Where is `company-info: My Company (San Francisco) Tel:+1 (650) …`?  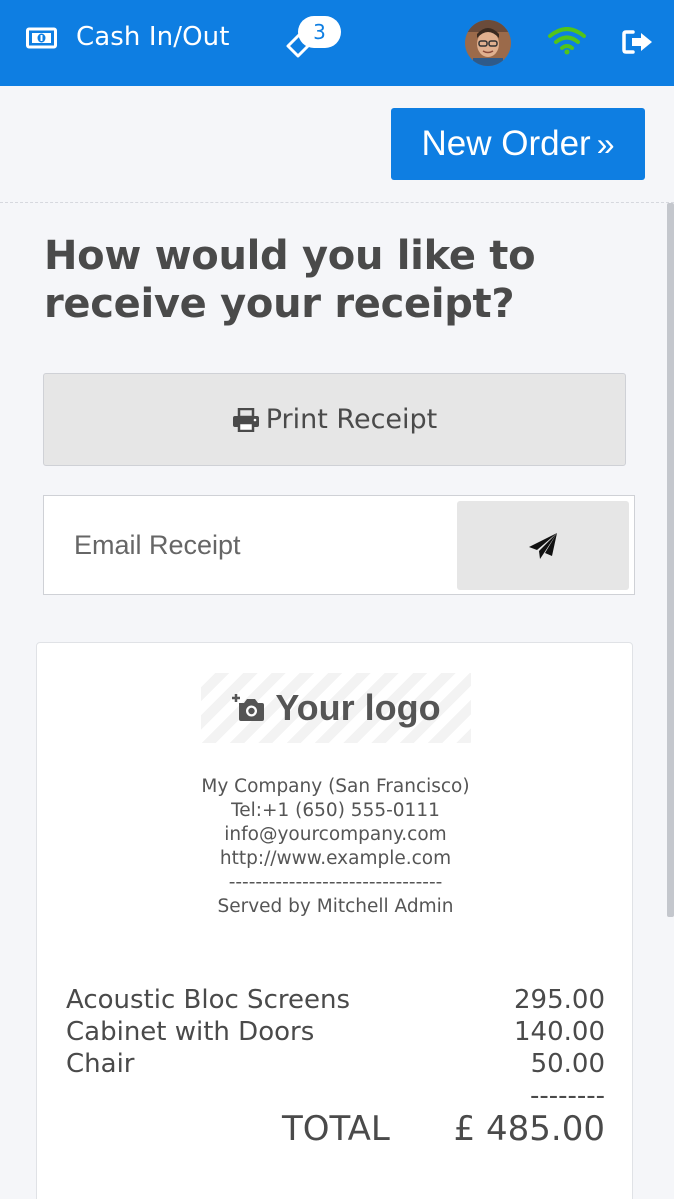
company-info: My Company (San Francisco) Tel:+1 (650) … is located at coordinates (335, 847).